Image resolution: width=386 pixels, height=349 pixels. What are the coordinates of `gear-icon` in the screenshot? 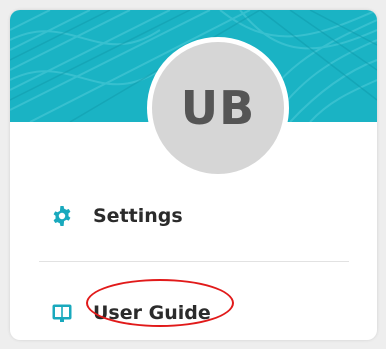 It's located at (62, 216).